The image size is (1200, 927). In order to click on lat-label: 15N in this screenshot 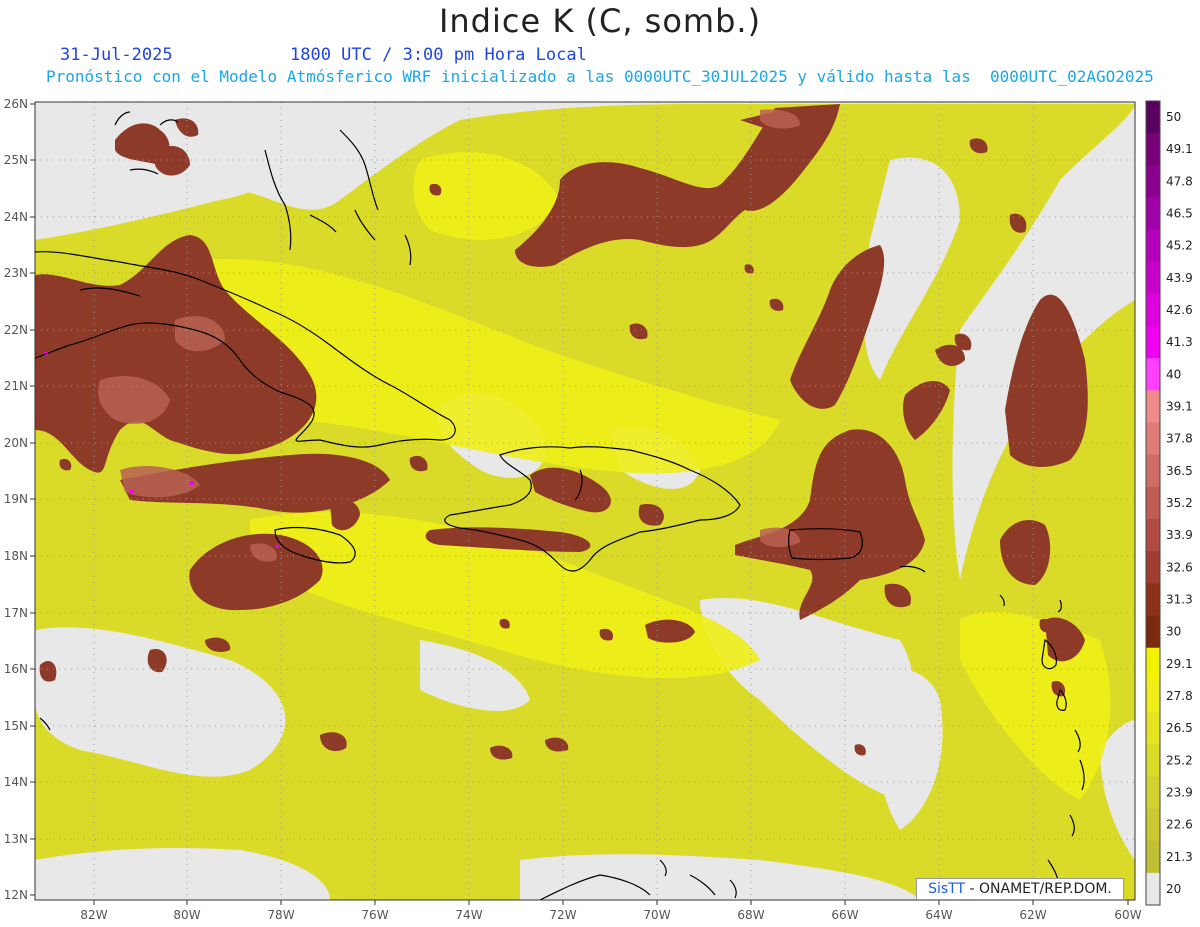, I will do `click(16, 726)`.